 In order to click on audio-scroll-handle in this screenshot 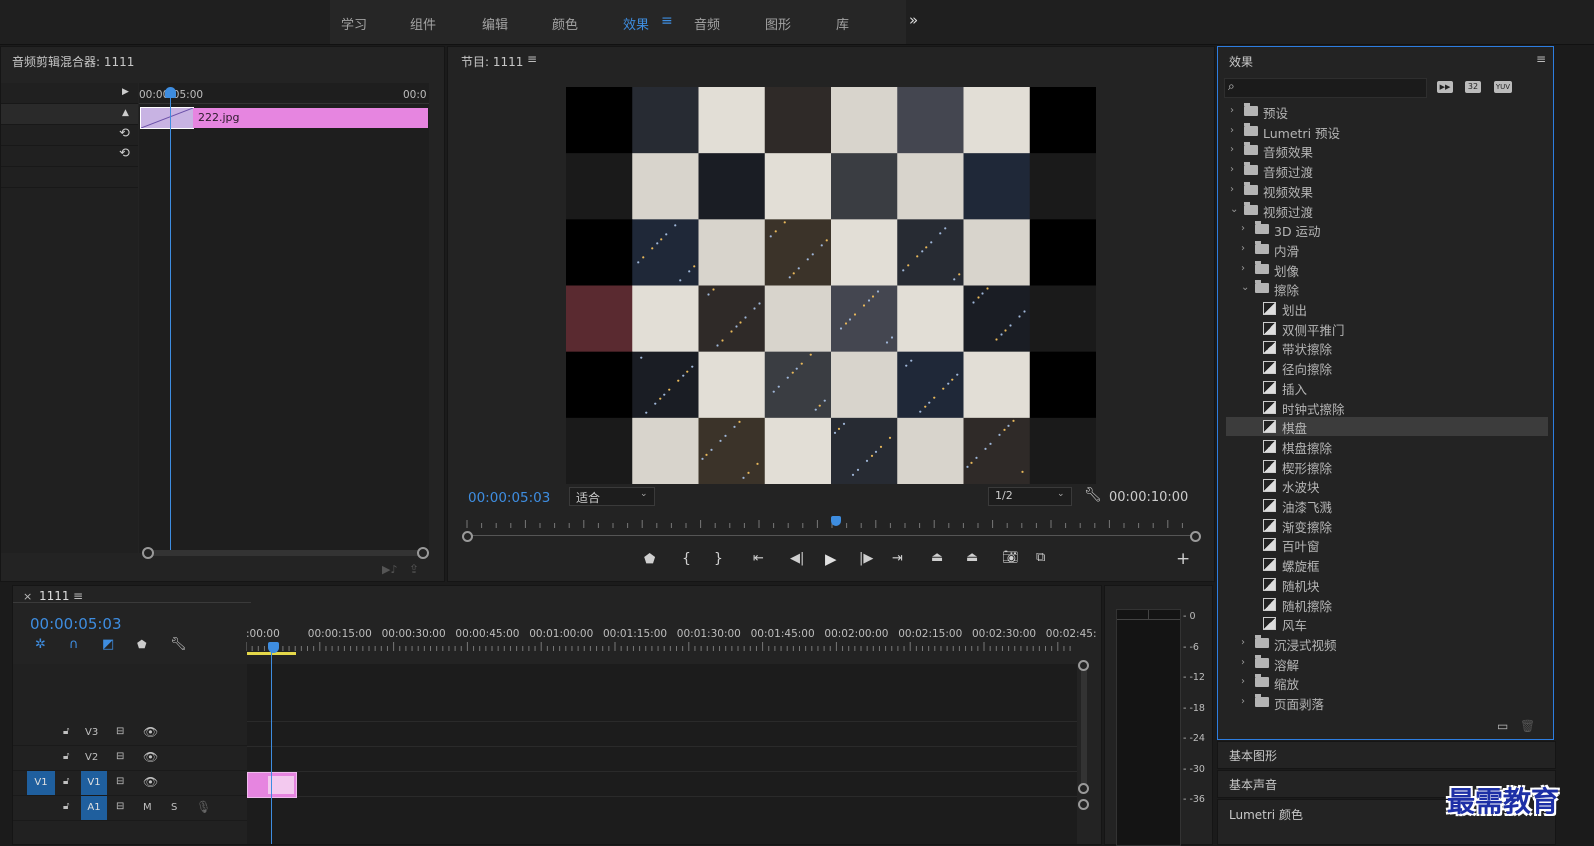, I will do `click(1083, 804)`.